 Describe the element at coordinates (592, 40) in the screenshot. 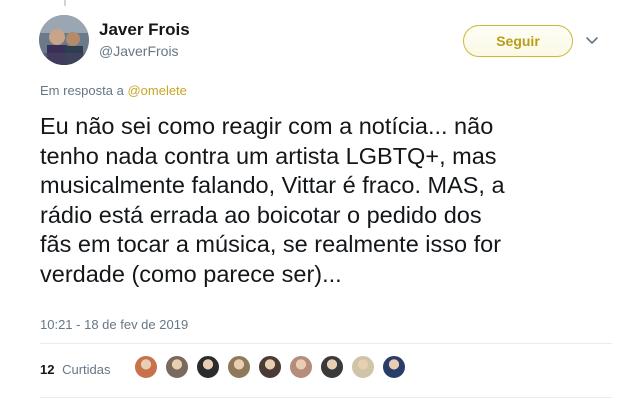

I see `chevron-down-icon` at that location.